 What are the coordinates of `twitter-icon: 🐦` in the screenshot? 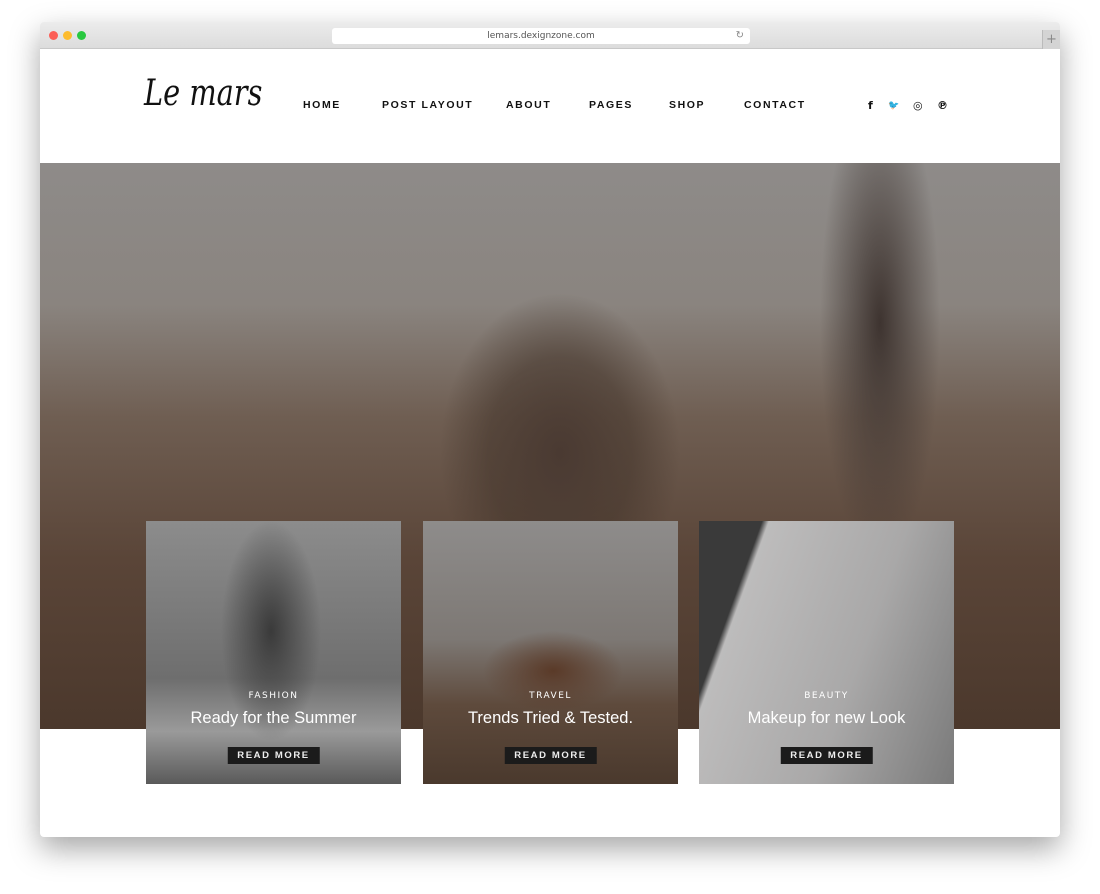 It's located at (893, 106).